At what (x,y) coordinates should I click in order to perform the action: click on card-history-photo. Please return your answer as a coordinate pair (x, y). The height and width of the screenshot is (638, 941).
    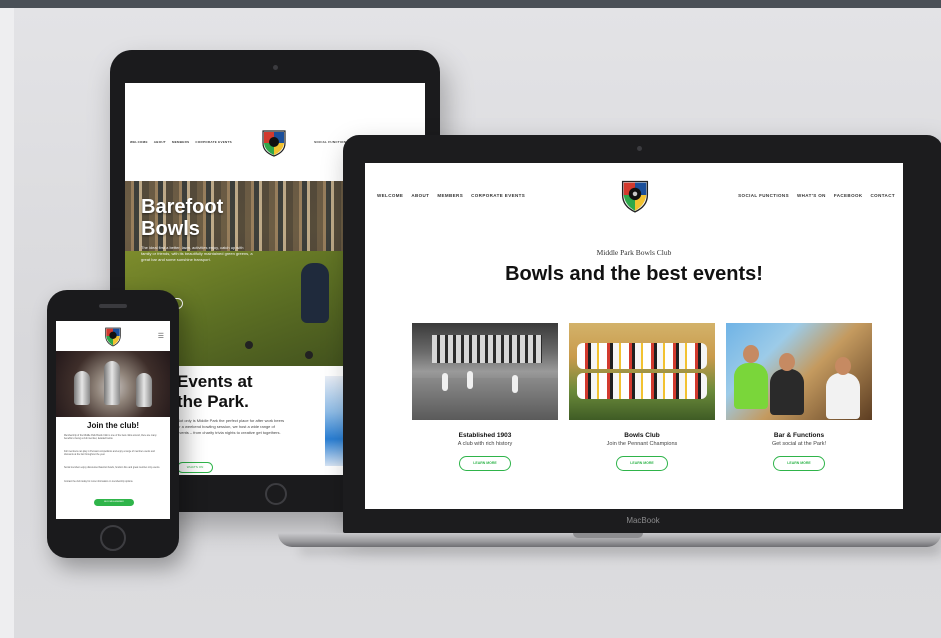
    Looking at the image, I should click on (485, 371).